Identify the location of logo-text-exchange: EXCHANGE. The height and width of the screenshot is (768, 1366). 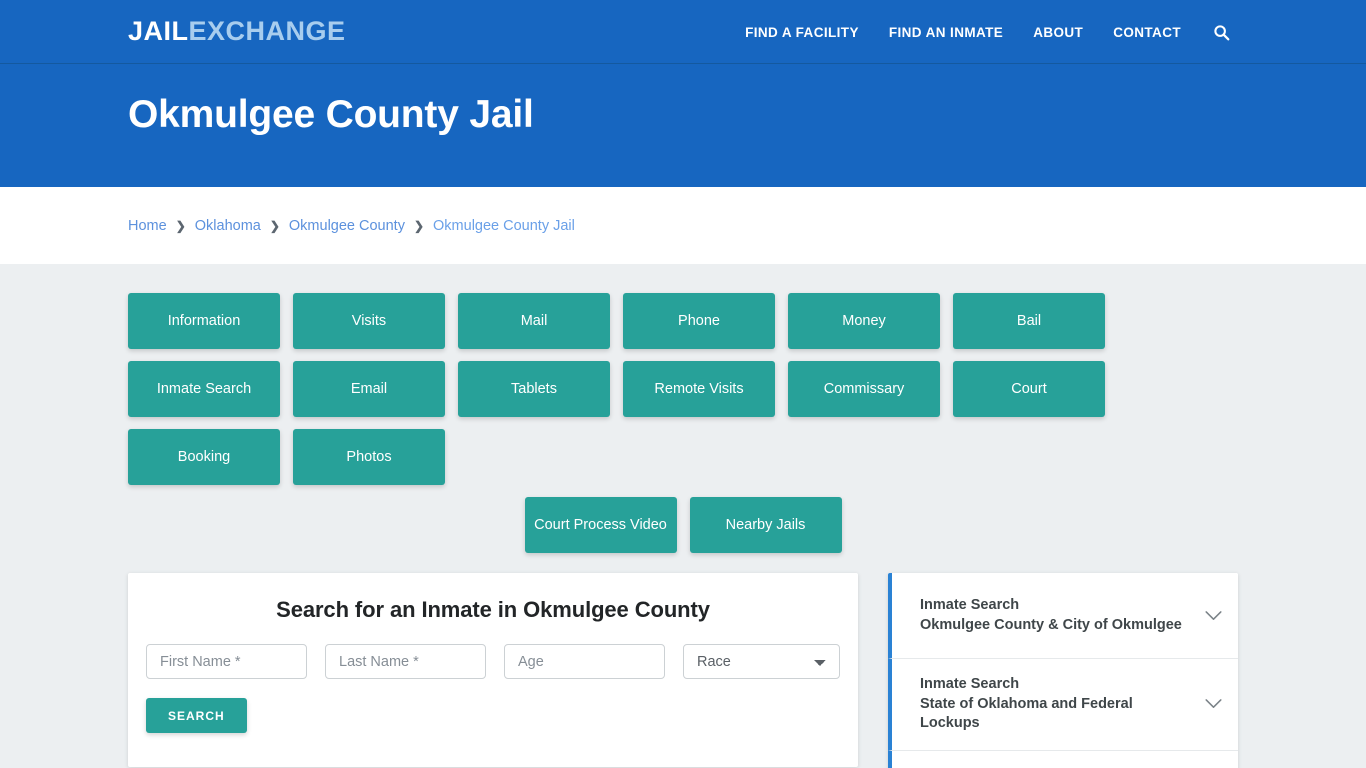
(267, 31).